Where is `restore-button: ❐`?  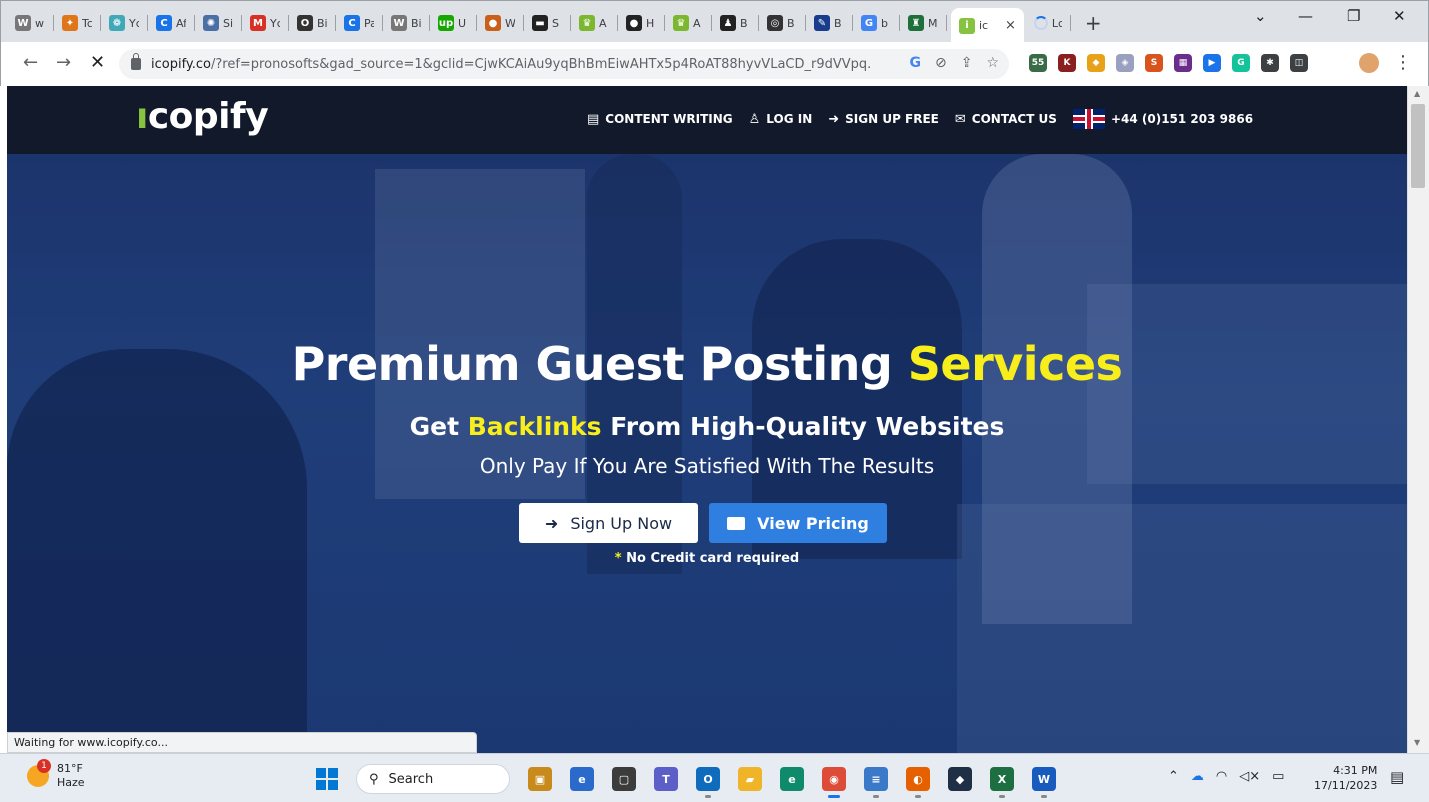 restore-button: ❐ is located at coordinates (1353, 16).